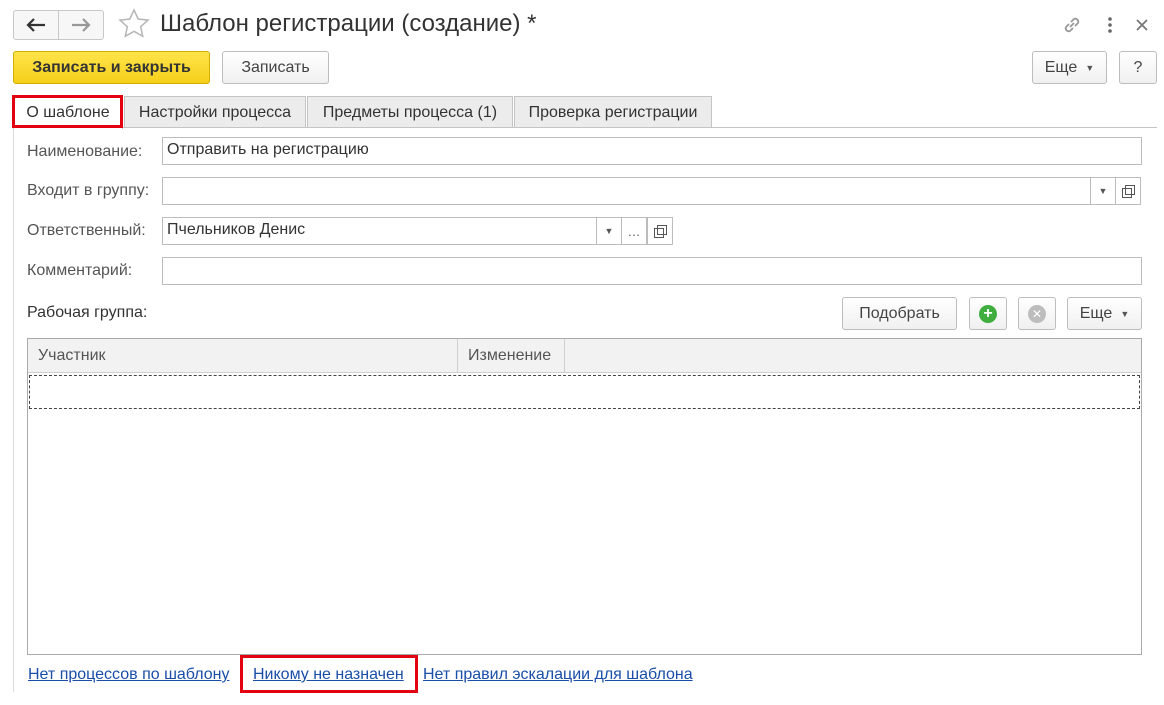 This screenshot has width=1164, height=705. Describe the element at coordinates (215, 112) in the screenshot. I see `tab-process-settings: Настройки процесса` at that location.